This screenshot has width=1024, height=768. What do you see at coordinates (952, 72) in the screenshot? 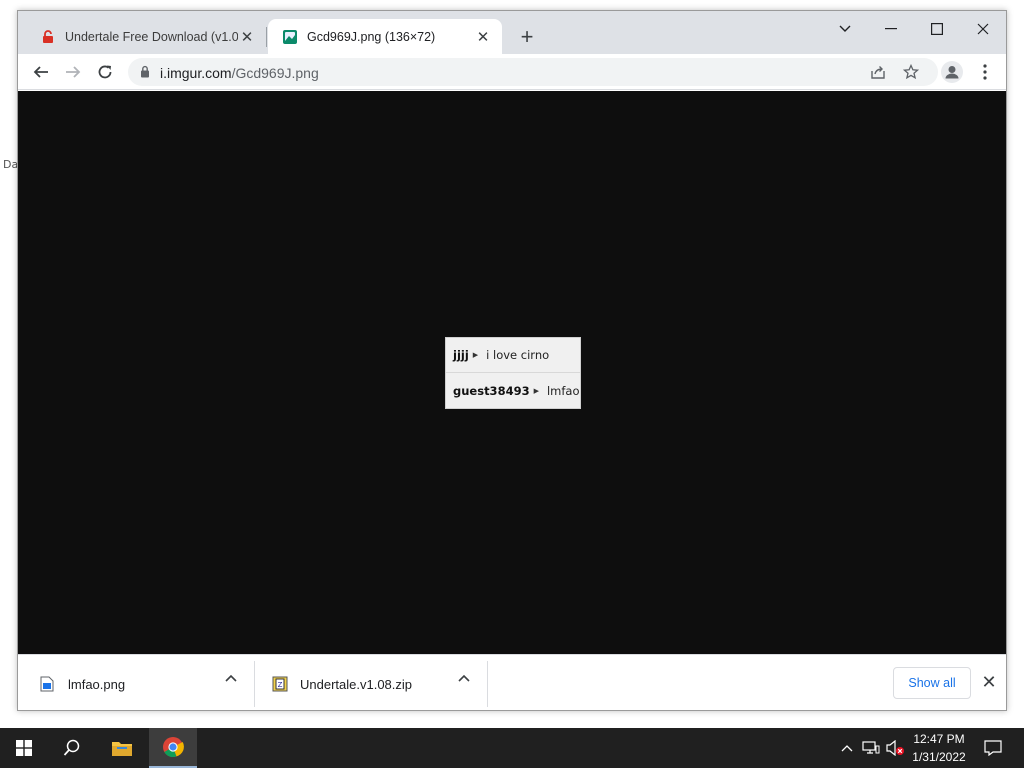
I see `profile-avatar` at bounding box center [952, 72].